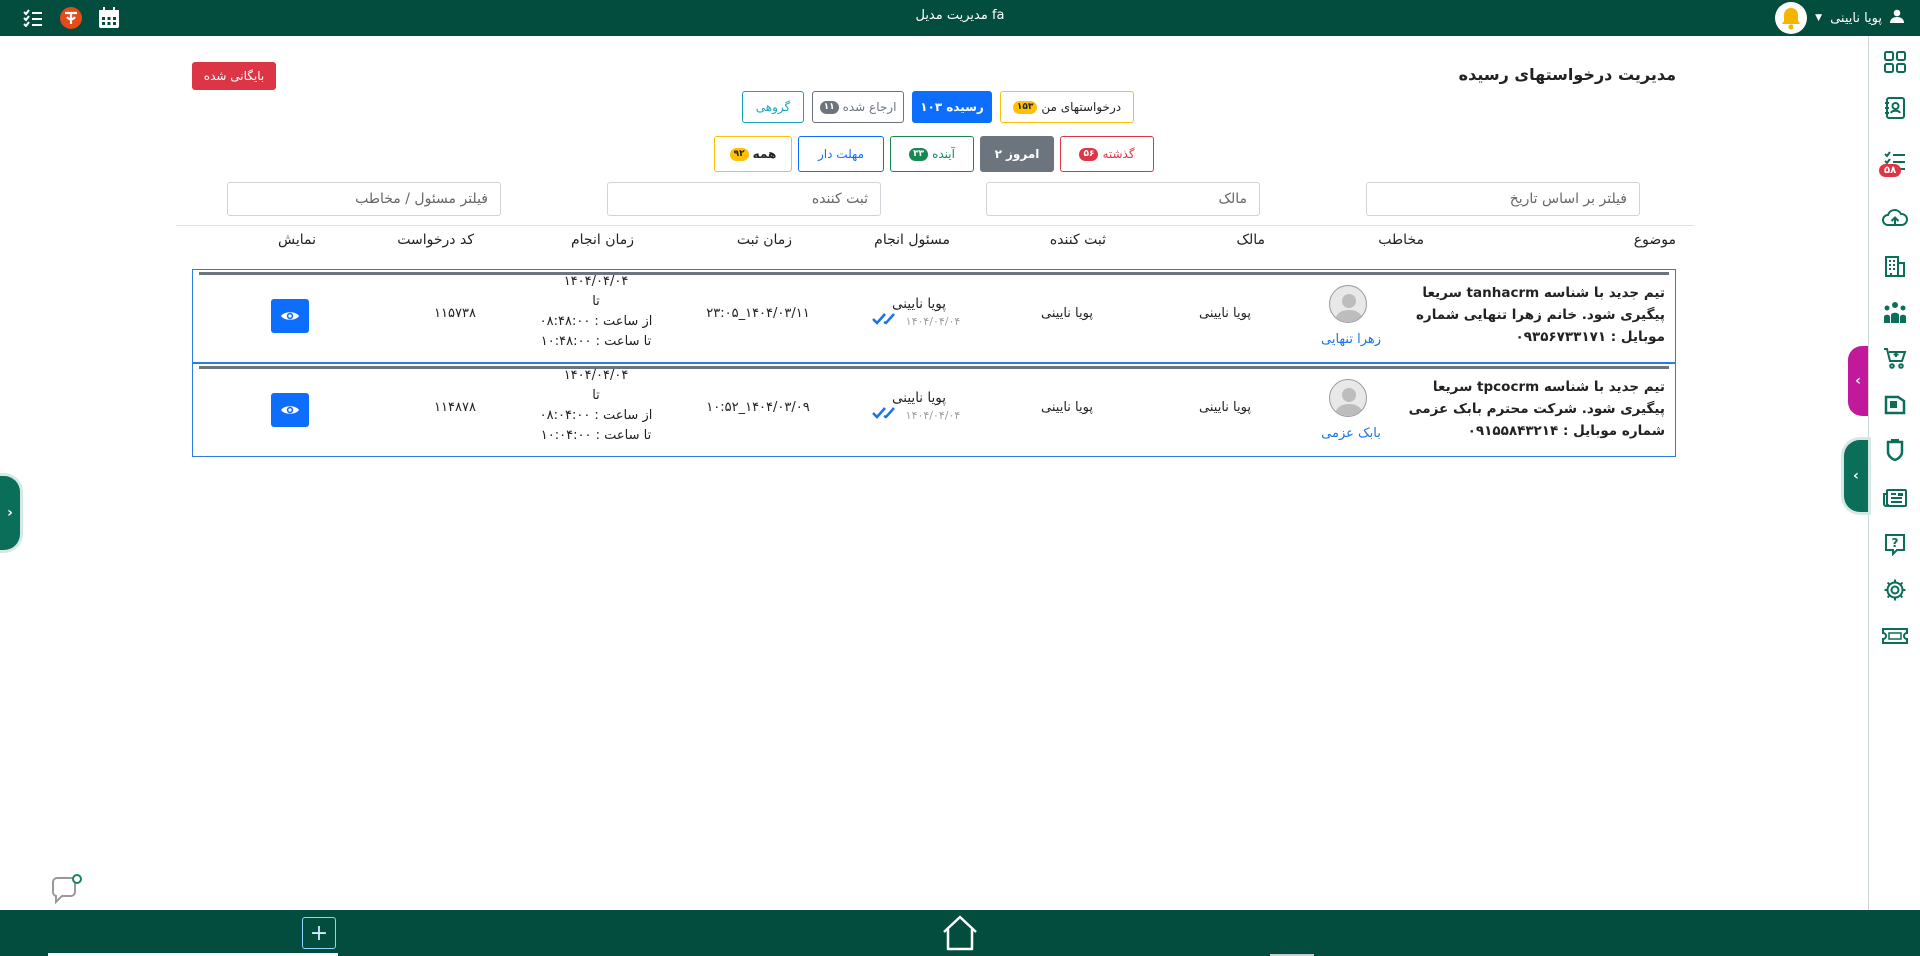  I want to click on bottom-bar: +, so click(960, 933).